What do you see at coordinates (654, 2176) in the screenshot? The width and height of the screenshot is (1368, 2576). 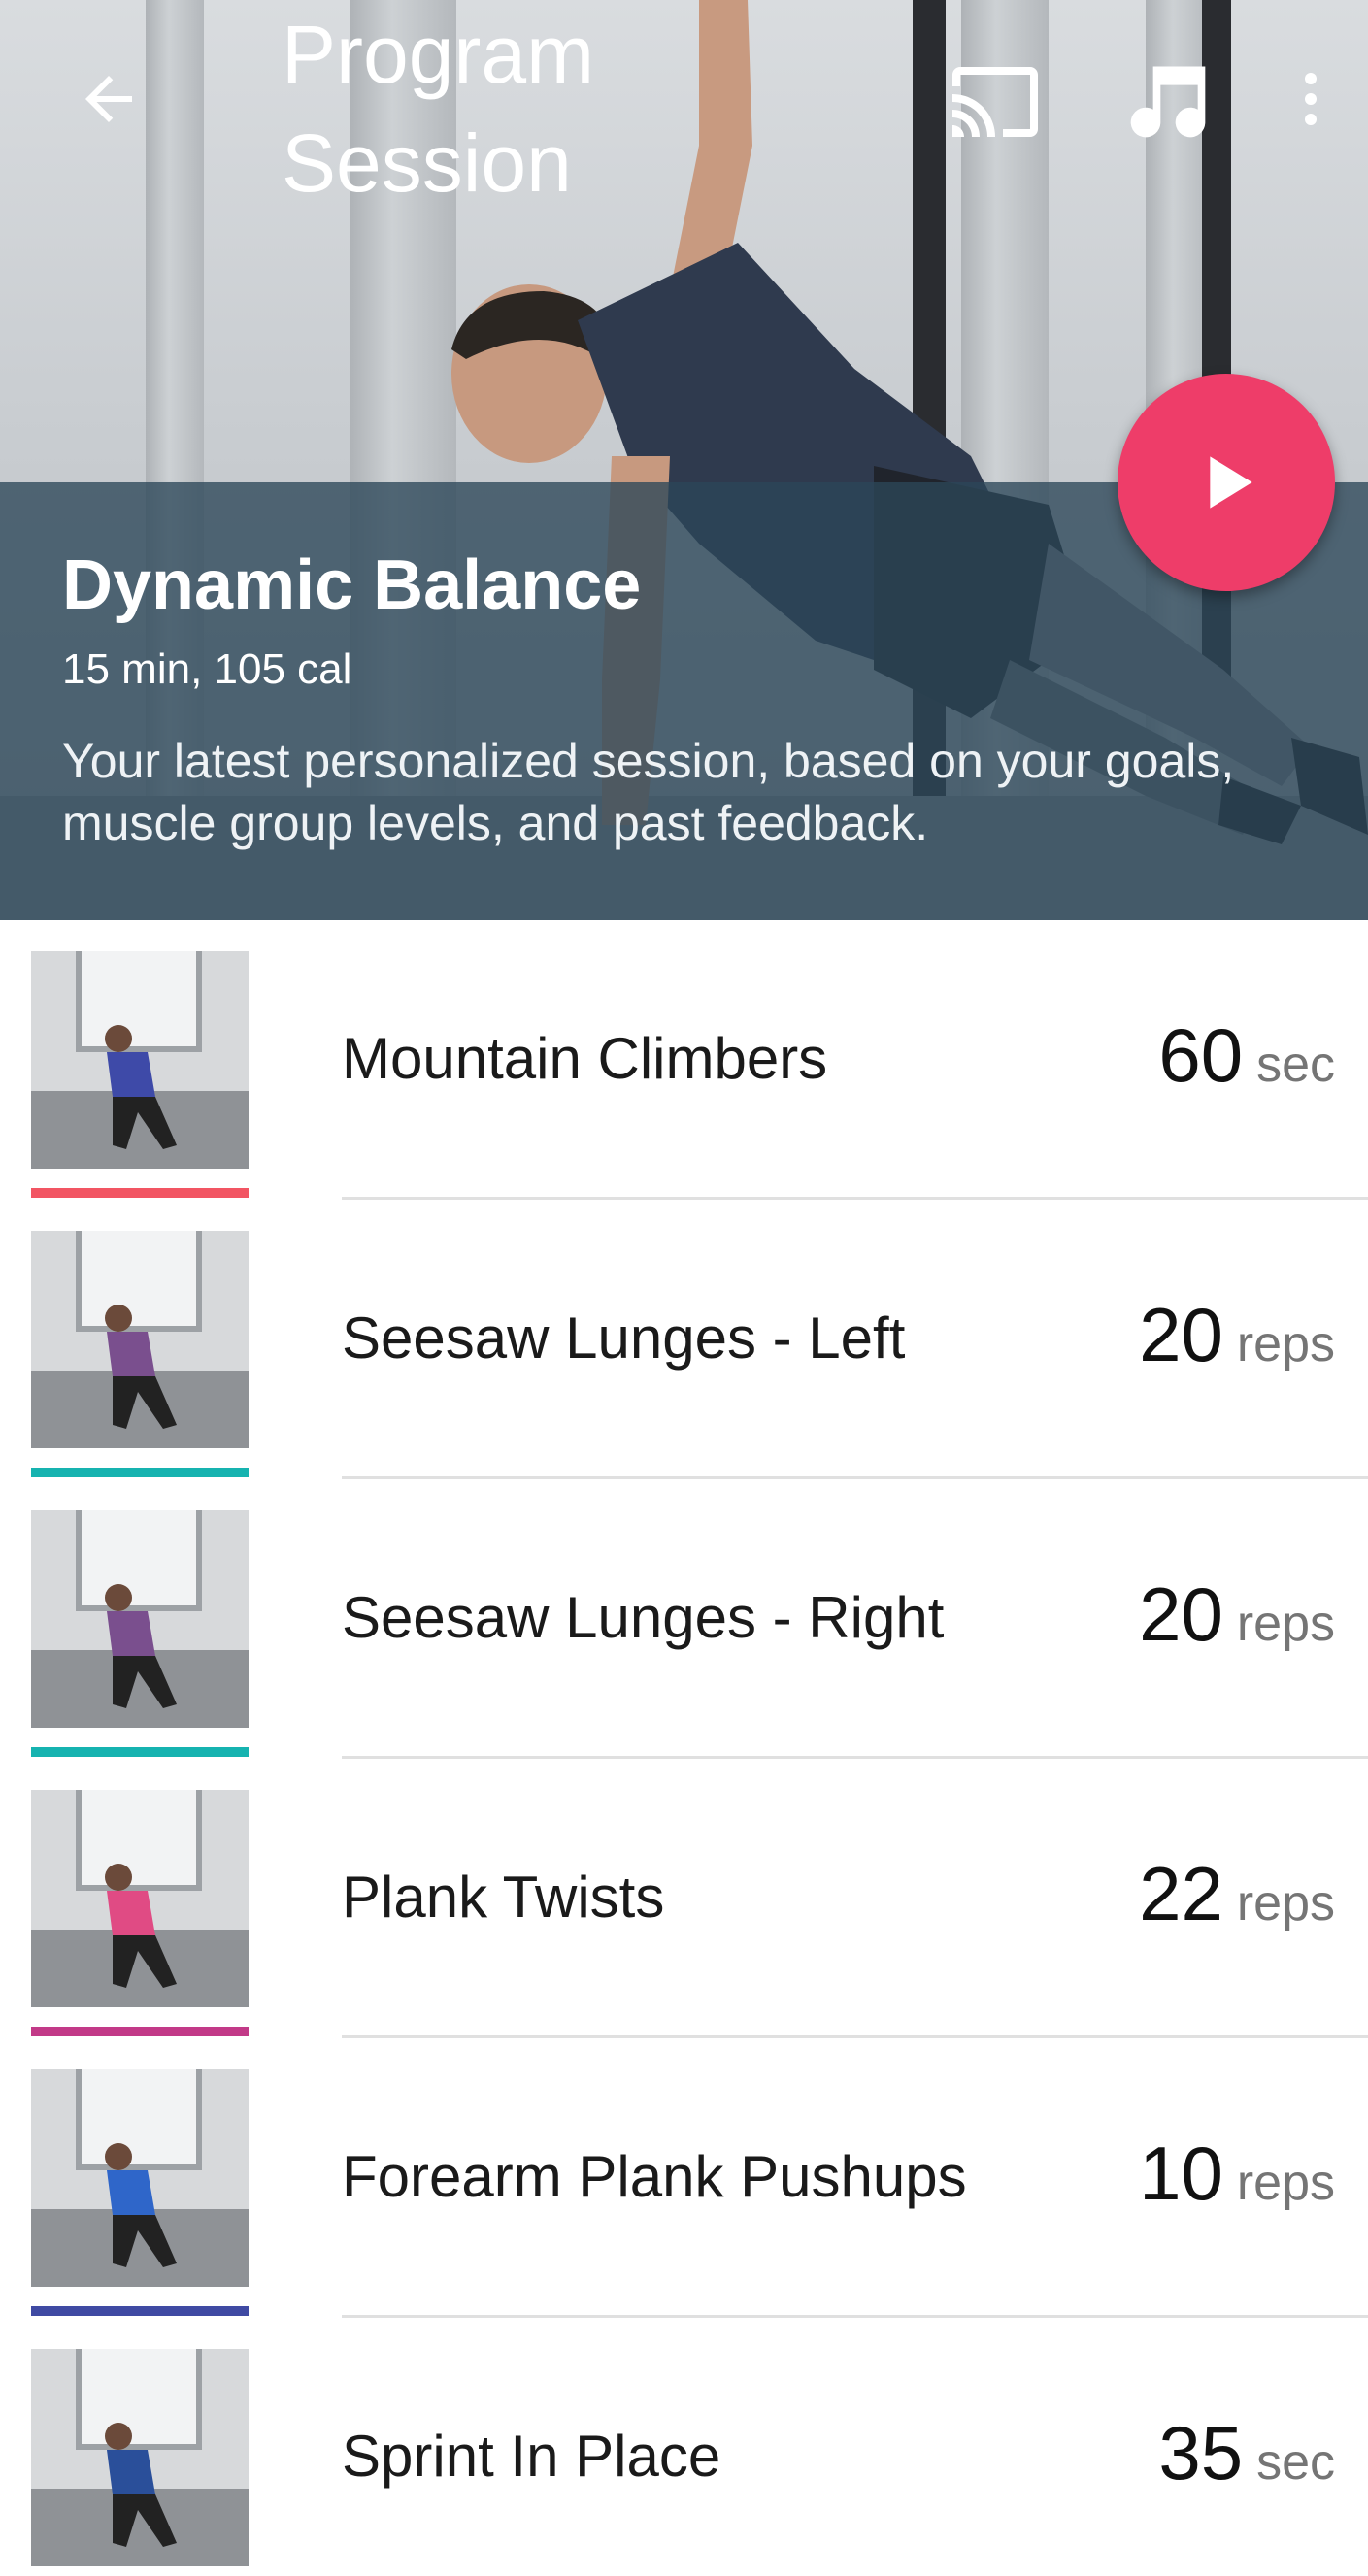 I see `exercise-name: Forearm Plank Pushups` at bounding box center [654, 2176].